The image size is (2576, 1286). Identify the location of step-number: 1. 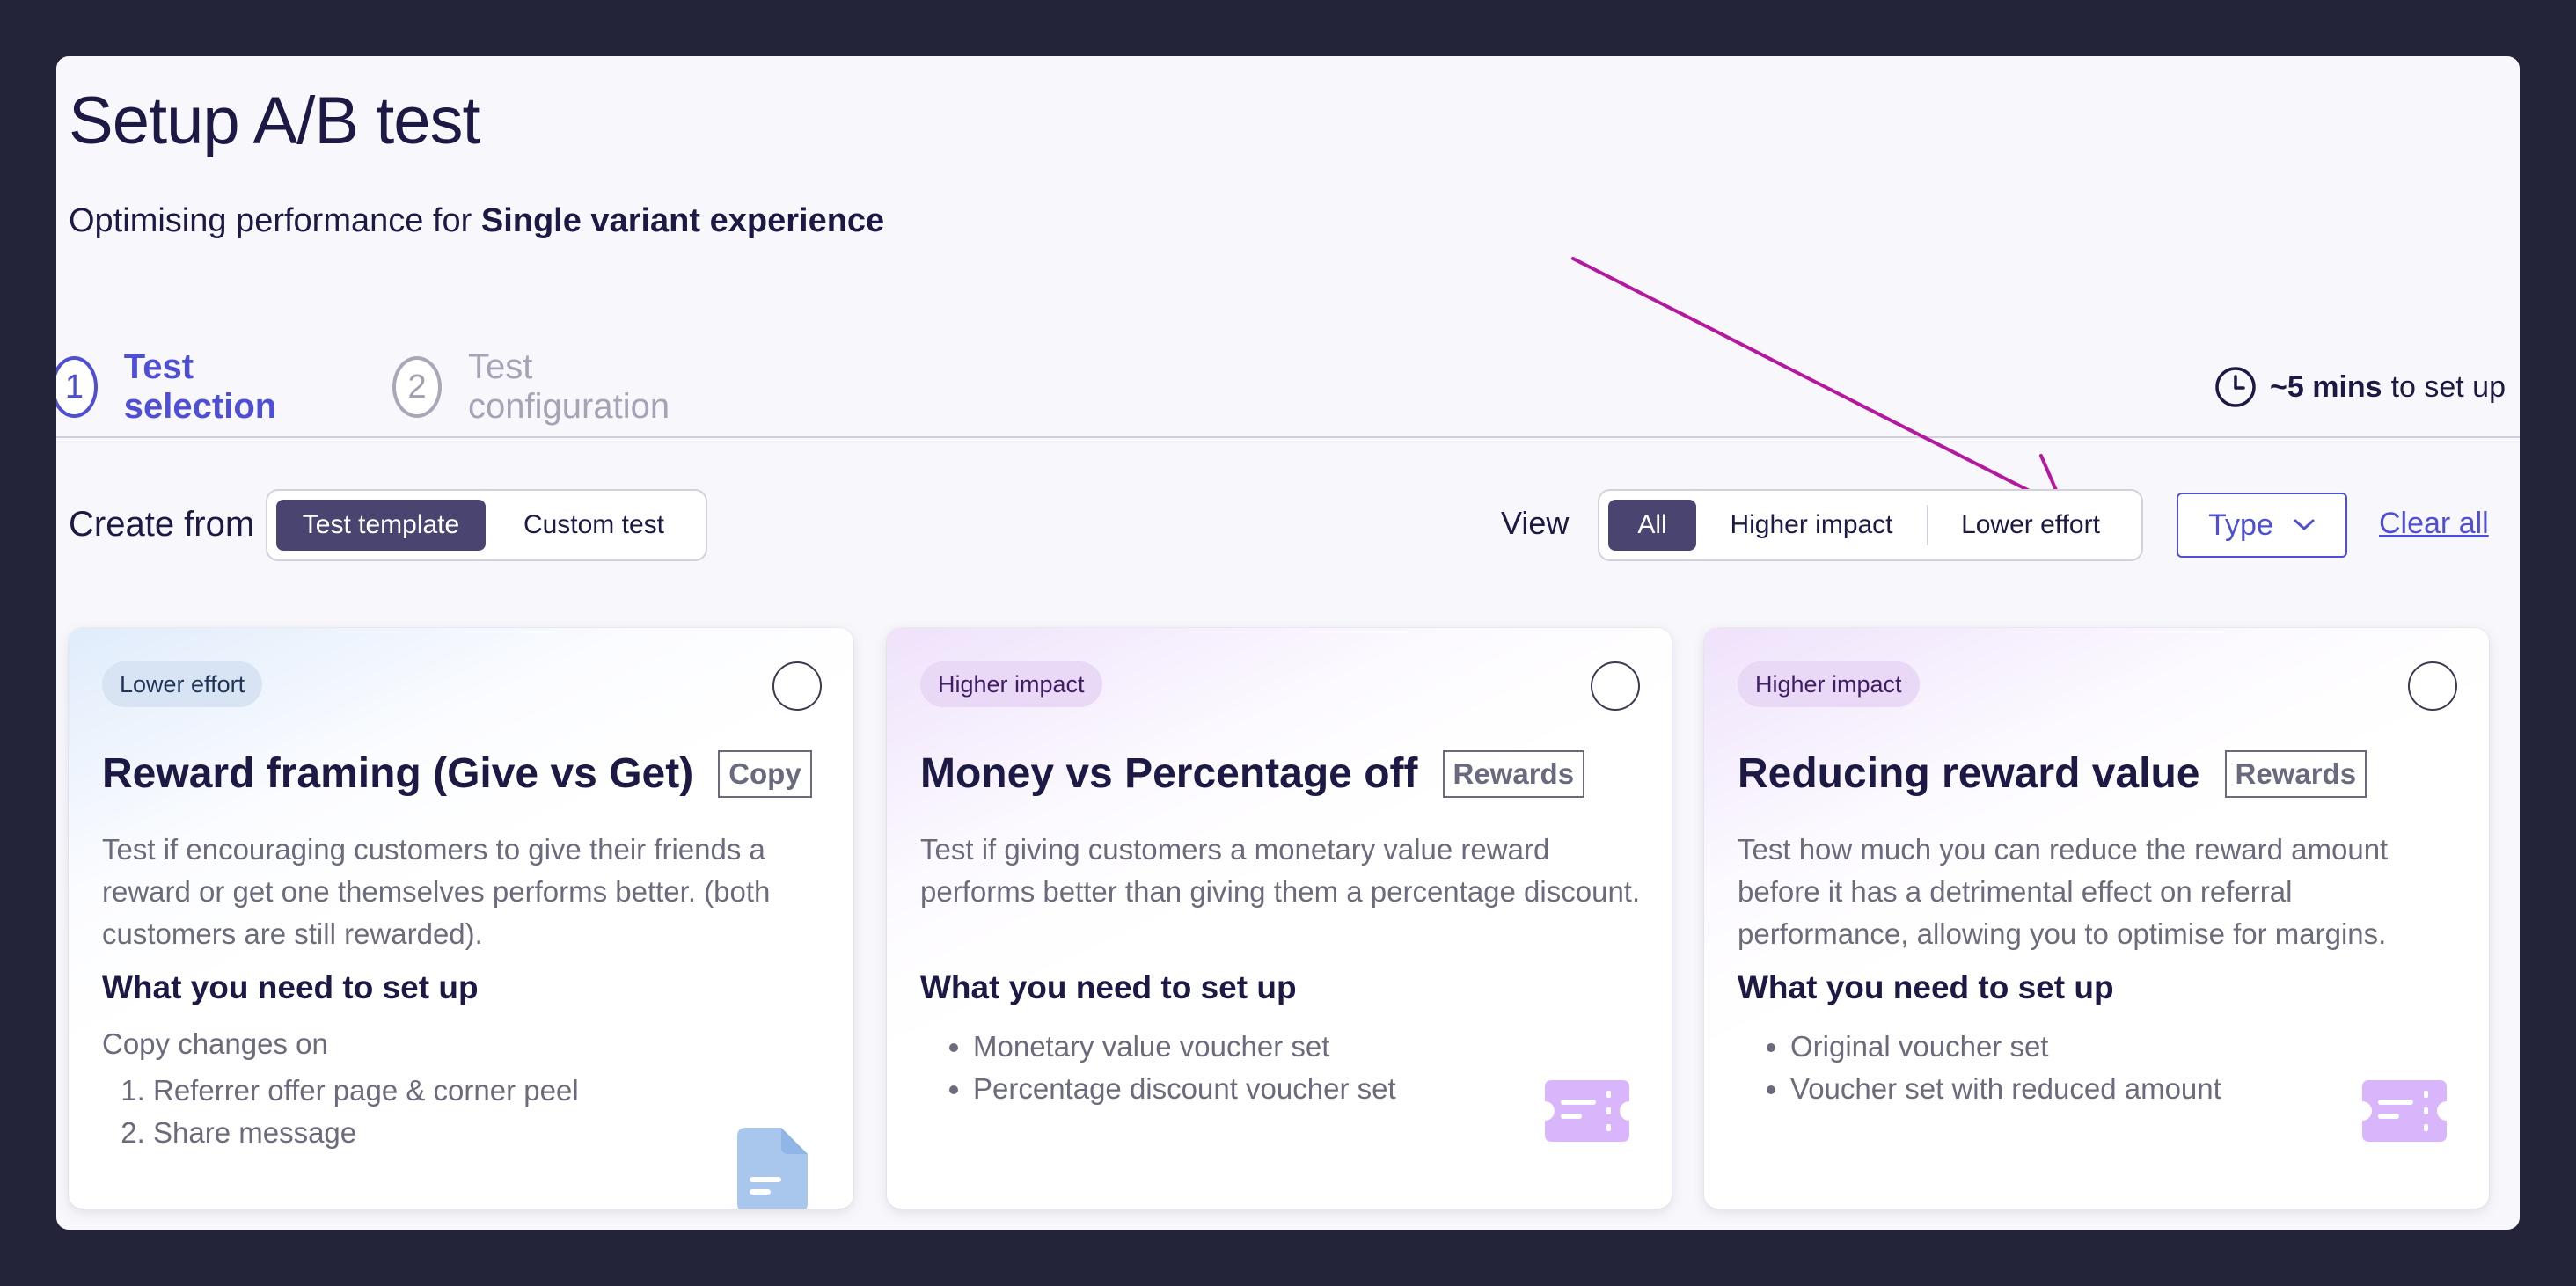
(77, 387).